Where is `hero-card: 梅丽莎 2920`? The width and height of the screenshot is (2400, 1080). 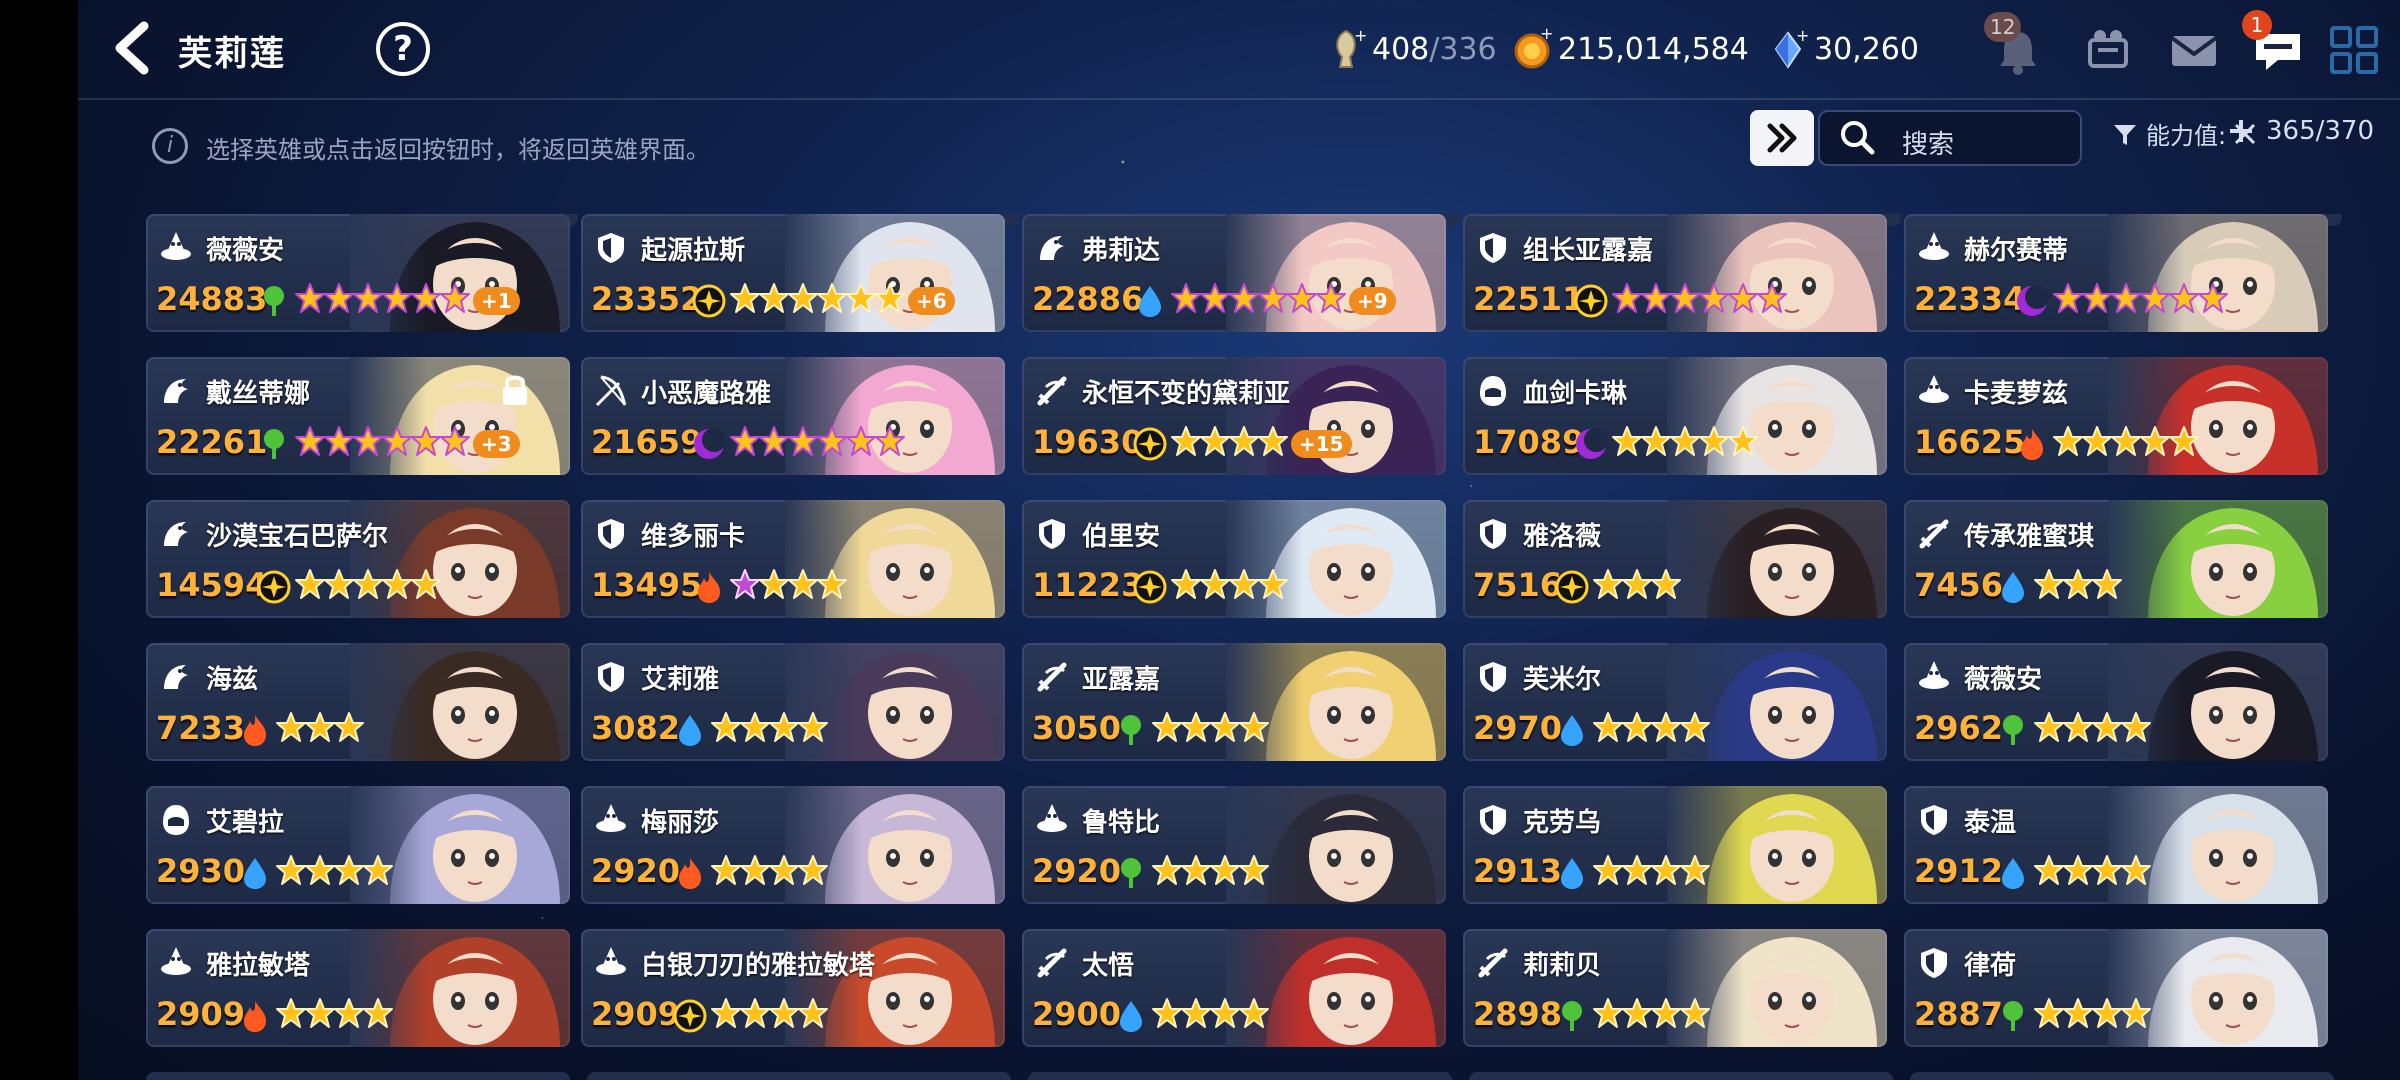 hero-card: 梅丽莎 2920 is located at coordinates (793, 845).